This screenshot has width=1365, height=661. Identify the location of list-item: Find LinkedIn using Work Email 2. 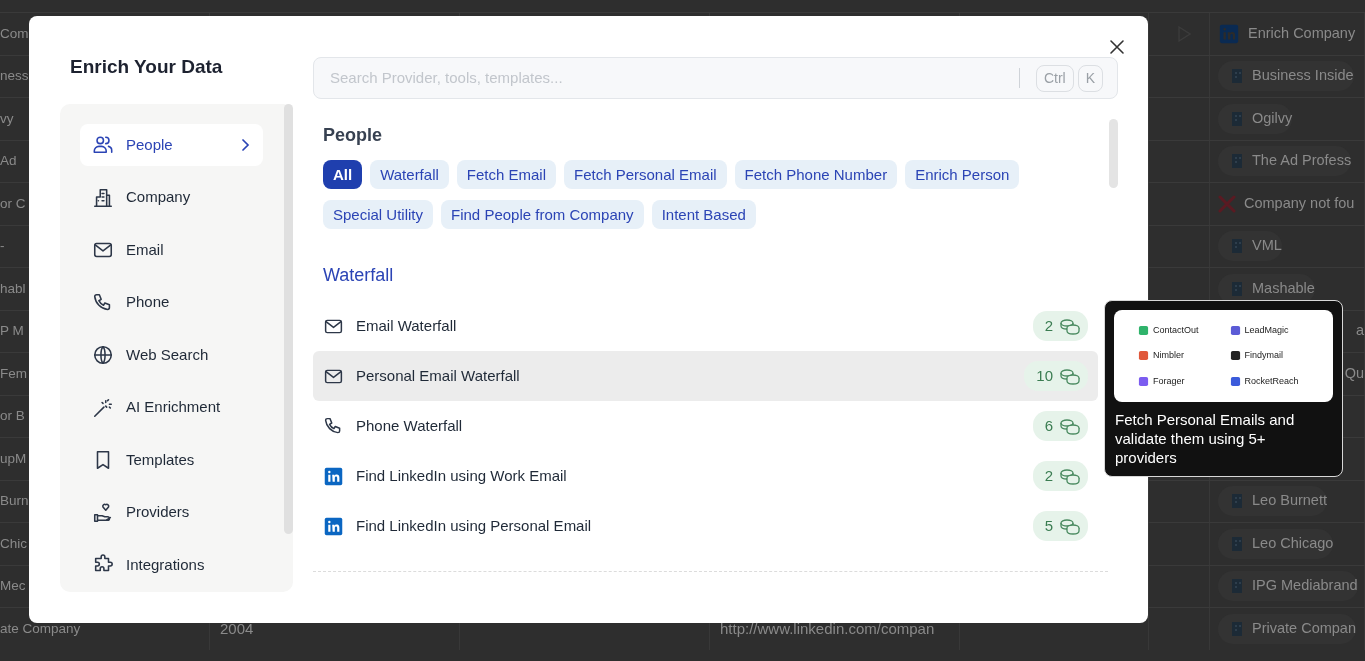
(705, 476).